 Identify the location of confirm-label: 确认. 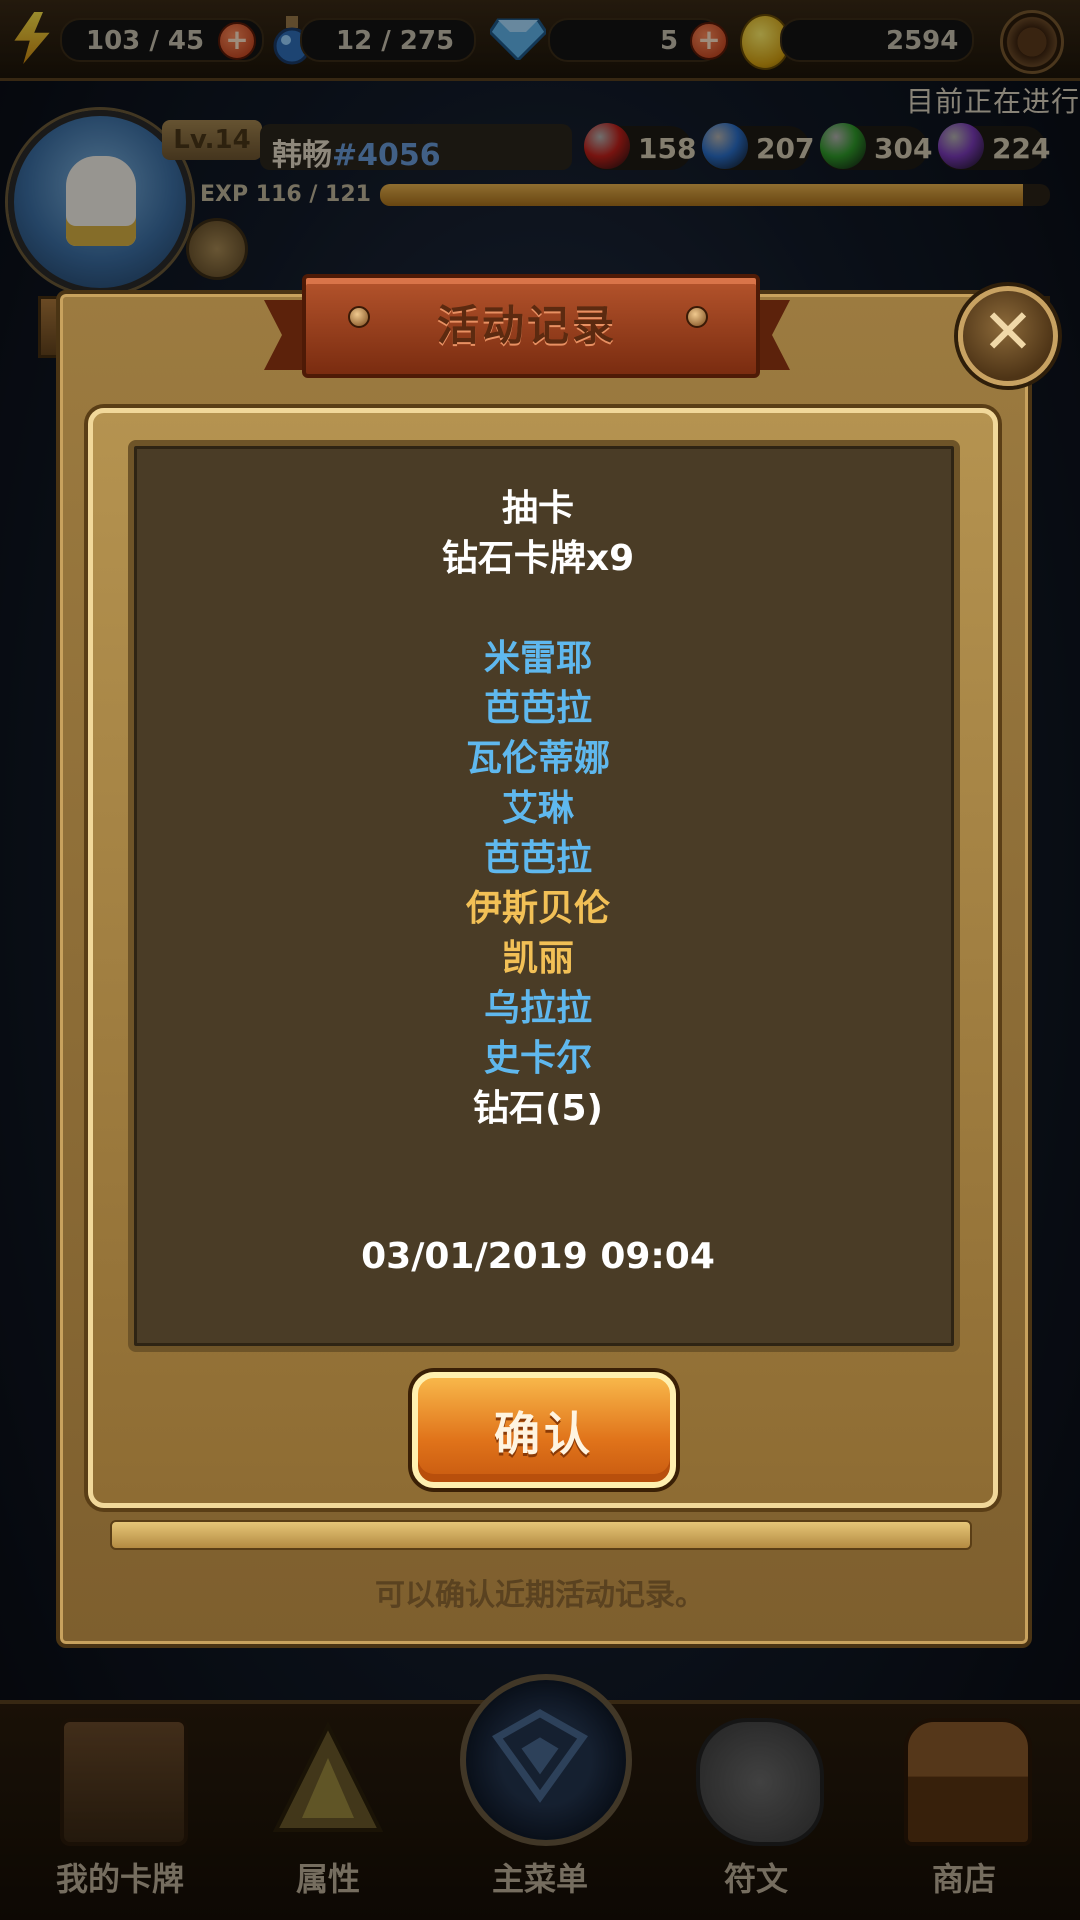
(544, 1434).